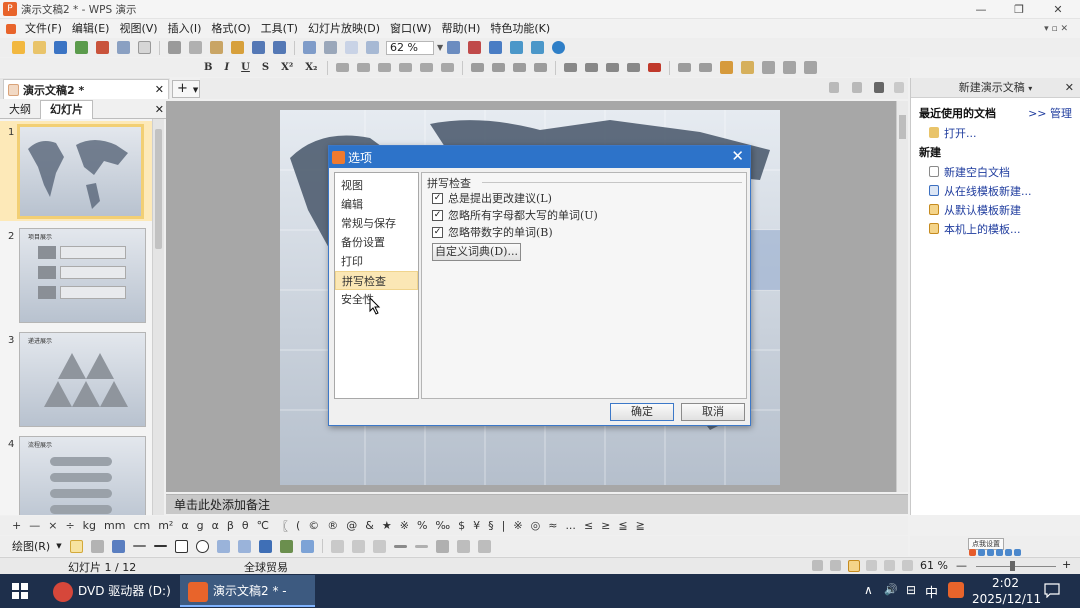  I want to click on menu-slideshow: 幻灯片放映(D), so click(344, 28).